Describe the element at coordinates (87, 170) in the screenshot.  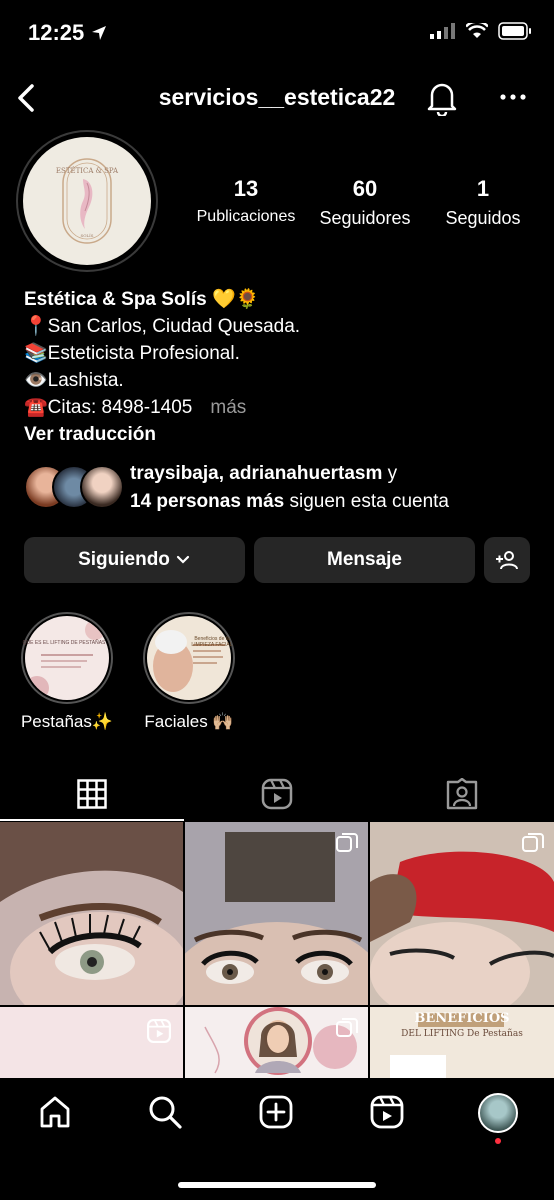
I see `svg-text: ESTÉTICA & SPA` at that location.